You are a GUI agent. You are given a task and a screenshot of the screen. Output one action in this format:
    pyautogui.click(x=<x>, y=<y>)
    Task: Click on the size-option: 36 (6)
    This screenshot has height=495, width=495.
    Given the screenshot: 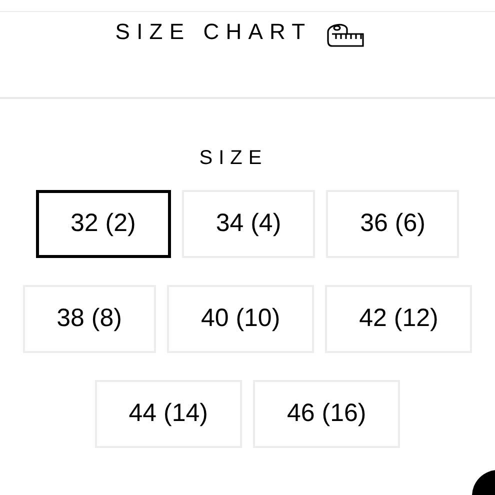 What is the action you would take?
    pyautogui.click(x=393, y=224)
    